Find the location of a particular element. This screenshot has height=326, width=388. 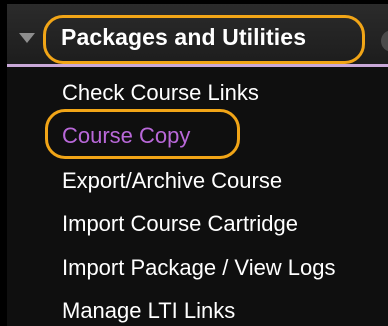

menu-item-manage-lti-links: Manage LTI Links is located at coordinates (148, 311).